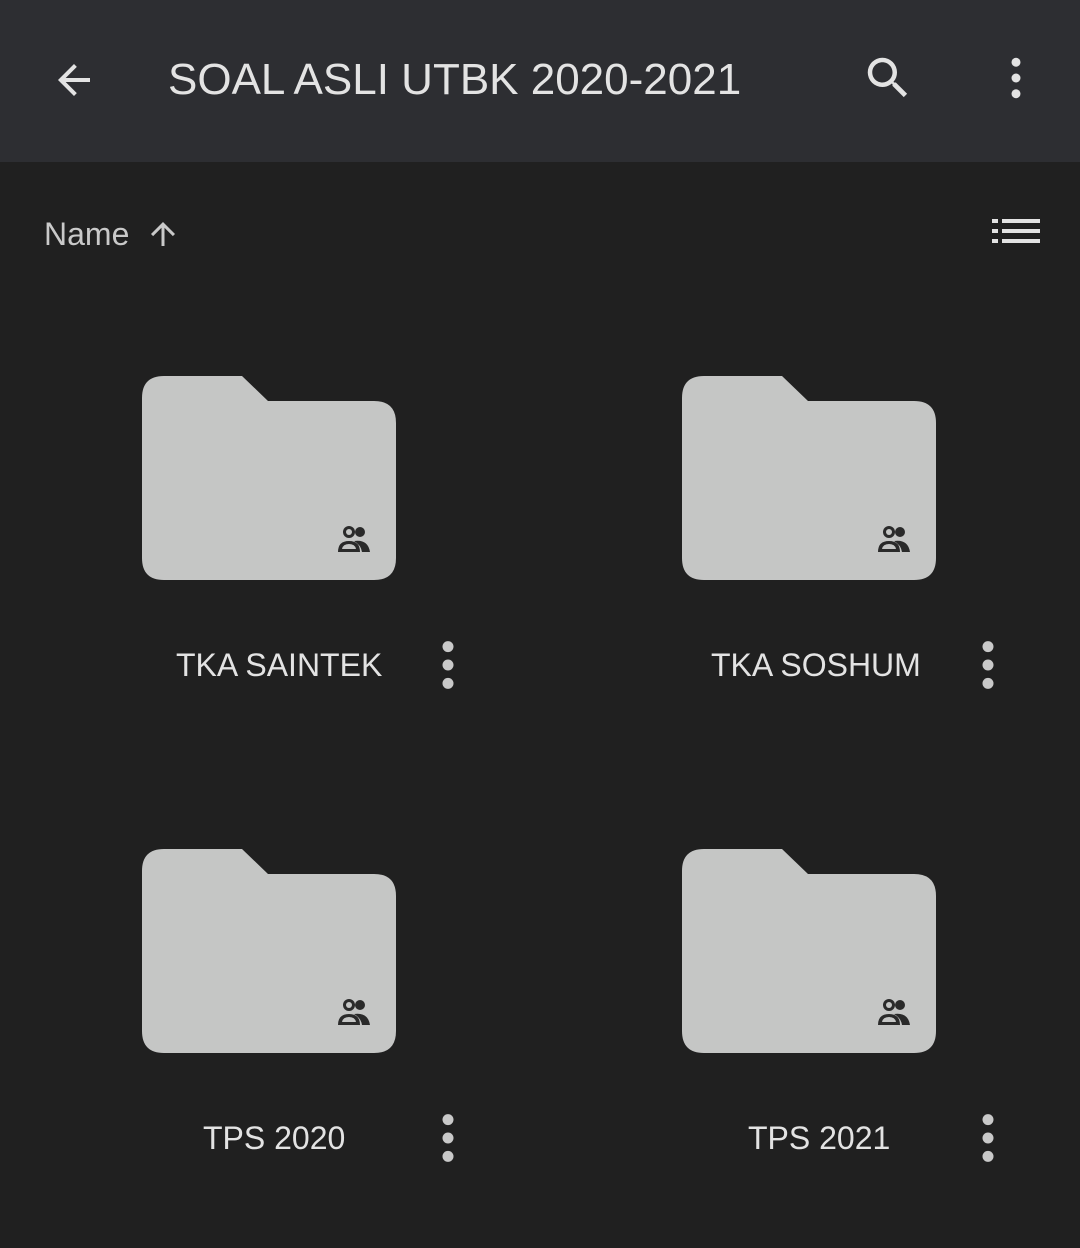 The image size is (1080, 1248). I want to click on folder-name: TPS 2021, so click(819, 1138).